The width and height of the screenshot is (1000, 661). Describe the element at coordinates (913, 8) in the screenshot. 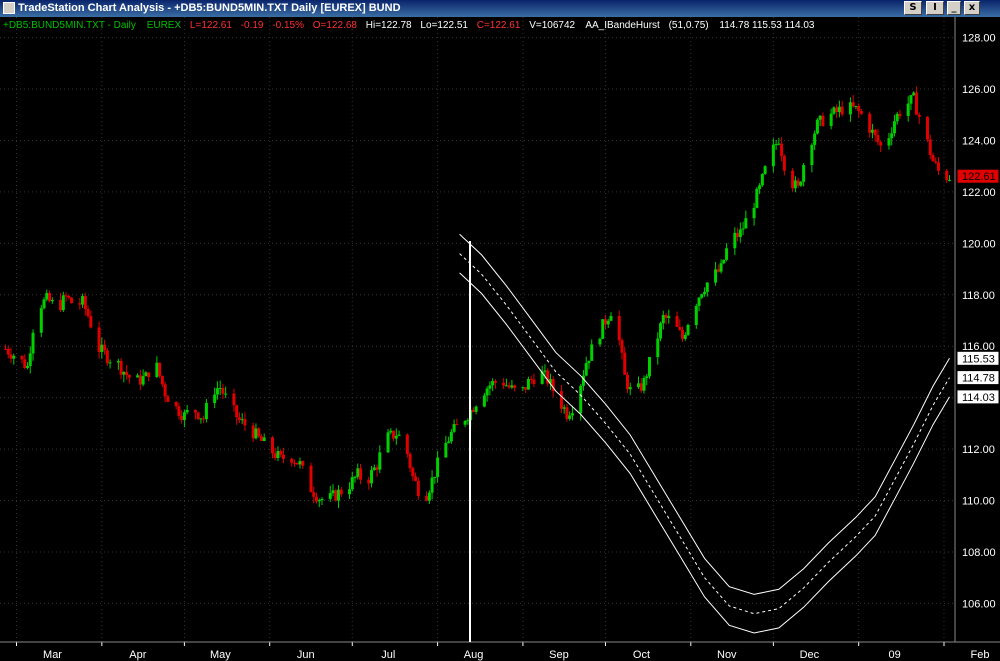

I see `style-button: S` at that location.